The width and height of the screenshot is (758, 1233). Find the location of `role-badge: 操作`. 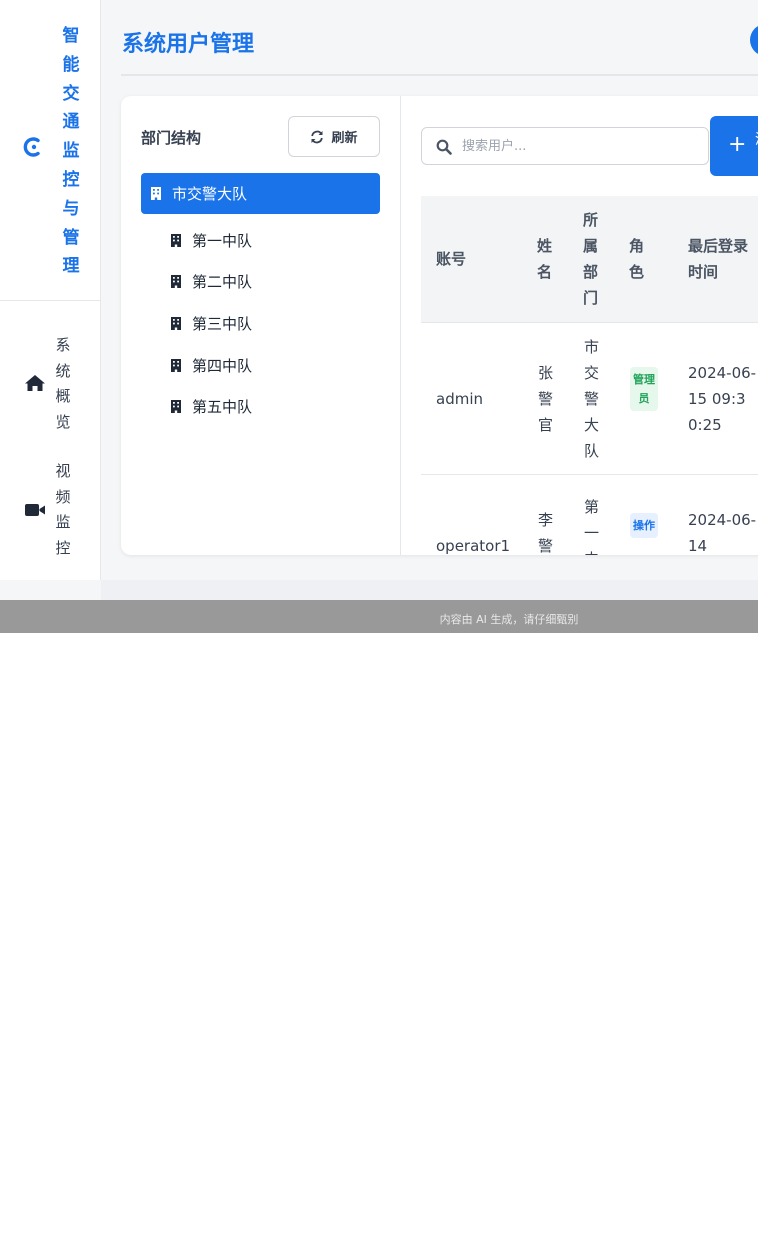

role-badge: 操作 is located at coordinates (644, 525).